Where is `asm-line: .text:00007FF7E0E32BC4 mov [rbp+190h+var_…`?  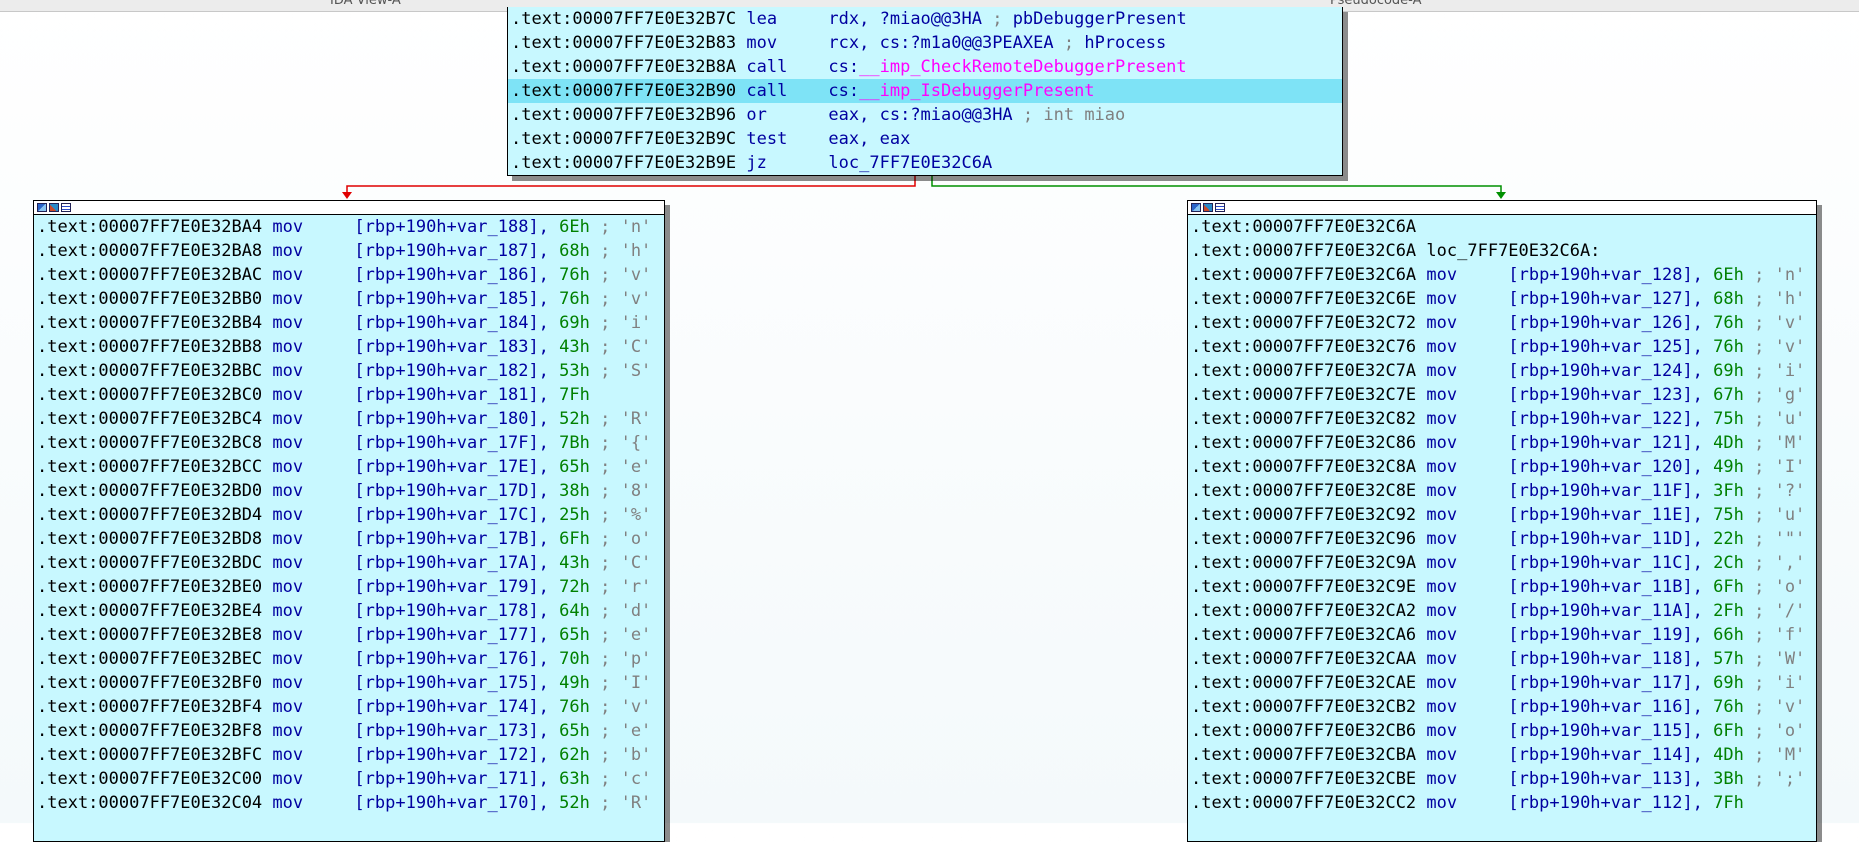 asm-line: .text:00007FF7E0E32BC4 mov [rbp+190h+var_… is located at coordinates (349, 419).